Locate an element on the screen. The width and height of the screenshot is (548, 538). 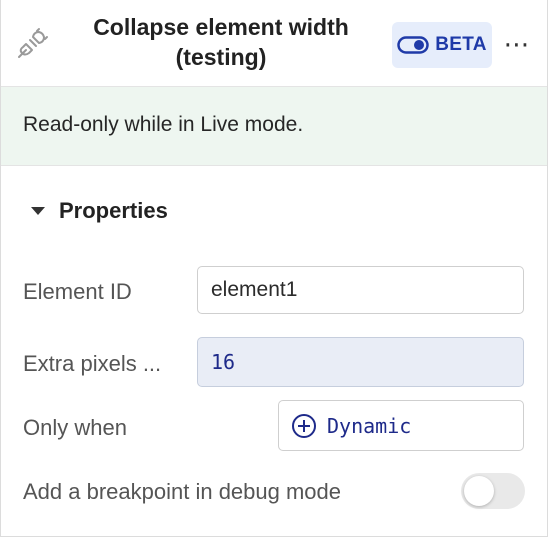
only-when-label: Only when is located at coordinates (75, 427).